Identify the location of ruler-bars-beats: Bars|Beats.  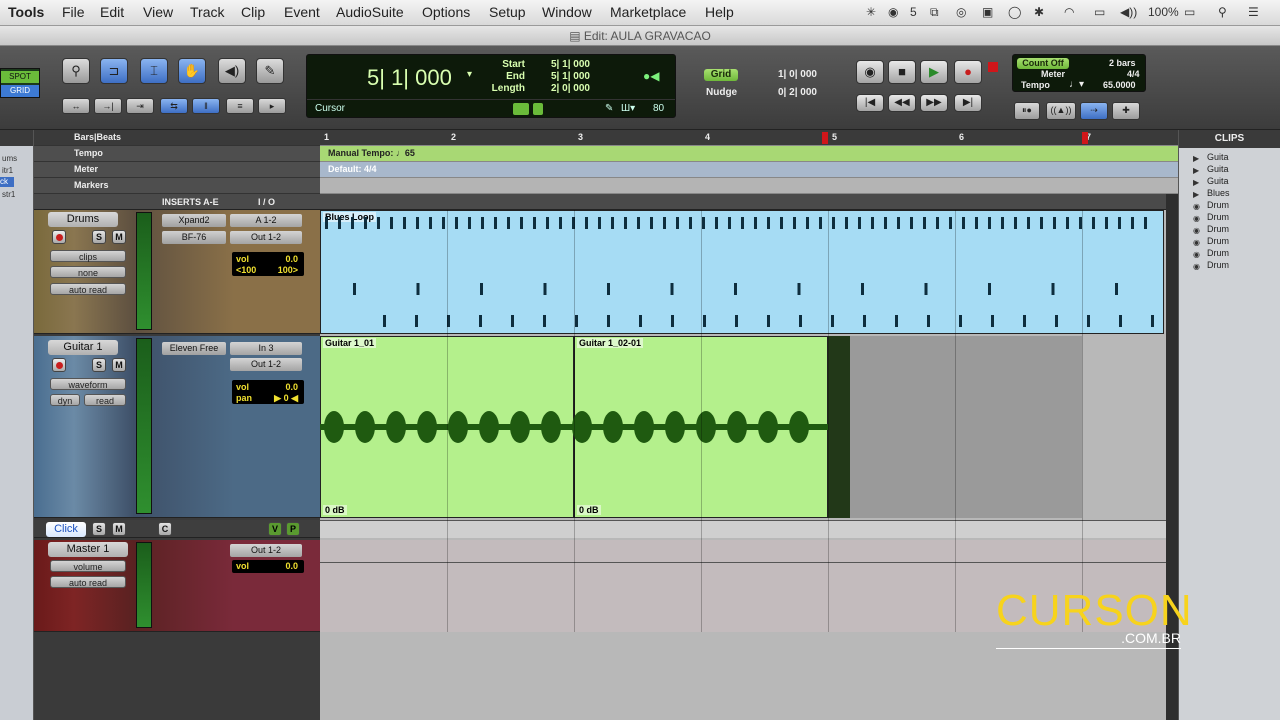
(177, 138).